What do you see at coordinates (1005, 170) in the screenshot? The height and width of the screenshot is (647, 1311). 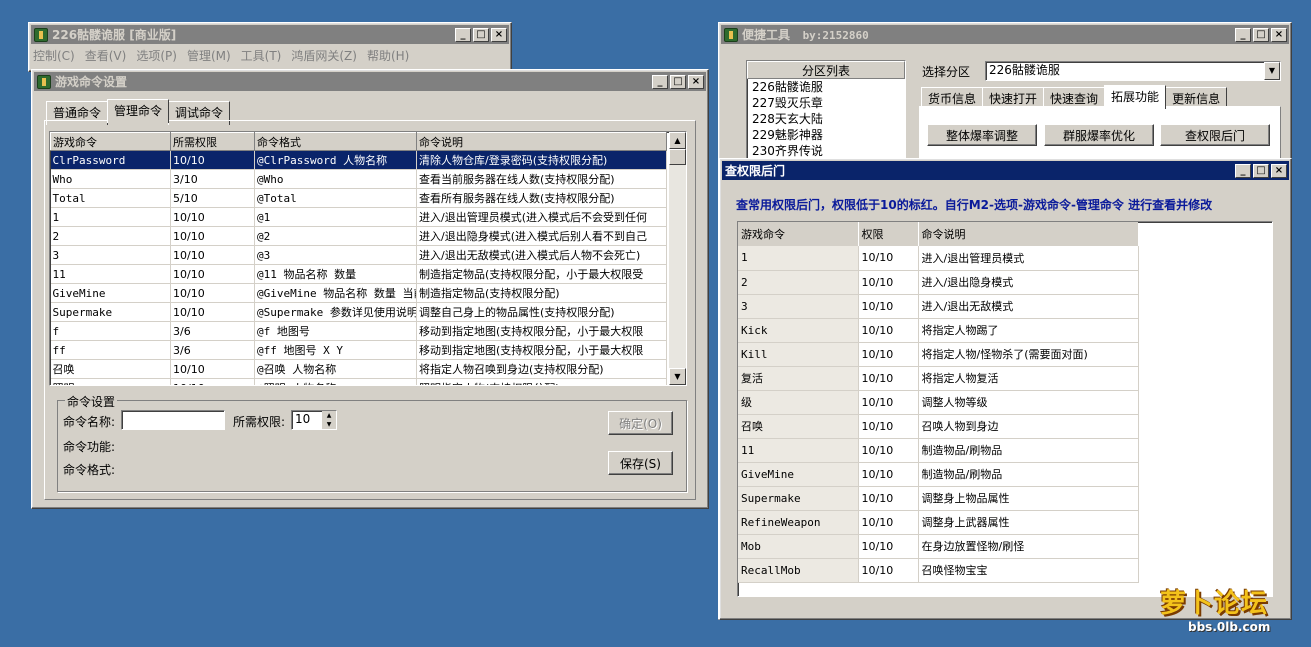 I see `permission-window-titlebar: 查权限后门 _ □ ×` at bounding box center [1005, 170].